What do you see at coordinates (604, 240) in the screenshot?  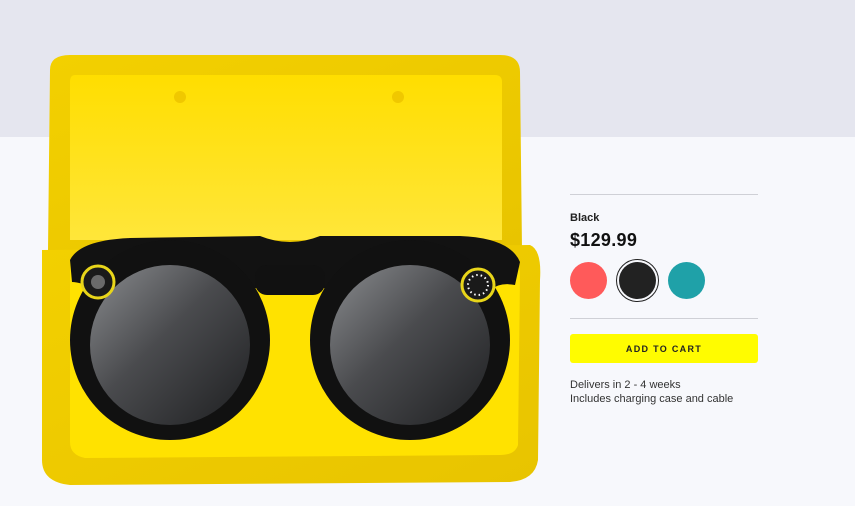 I see `product-price: $129.99` at bounding box center [604, 240].